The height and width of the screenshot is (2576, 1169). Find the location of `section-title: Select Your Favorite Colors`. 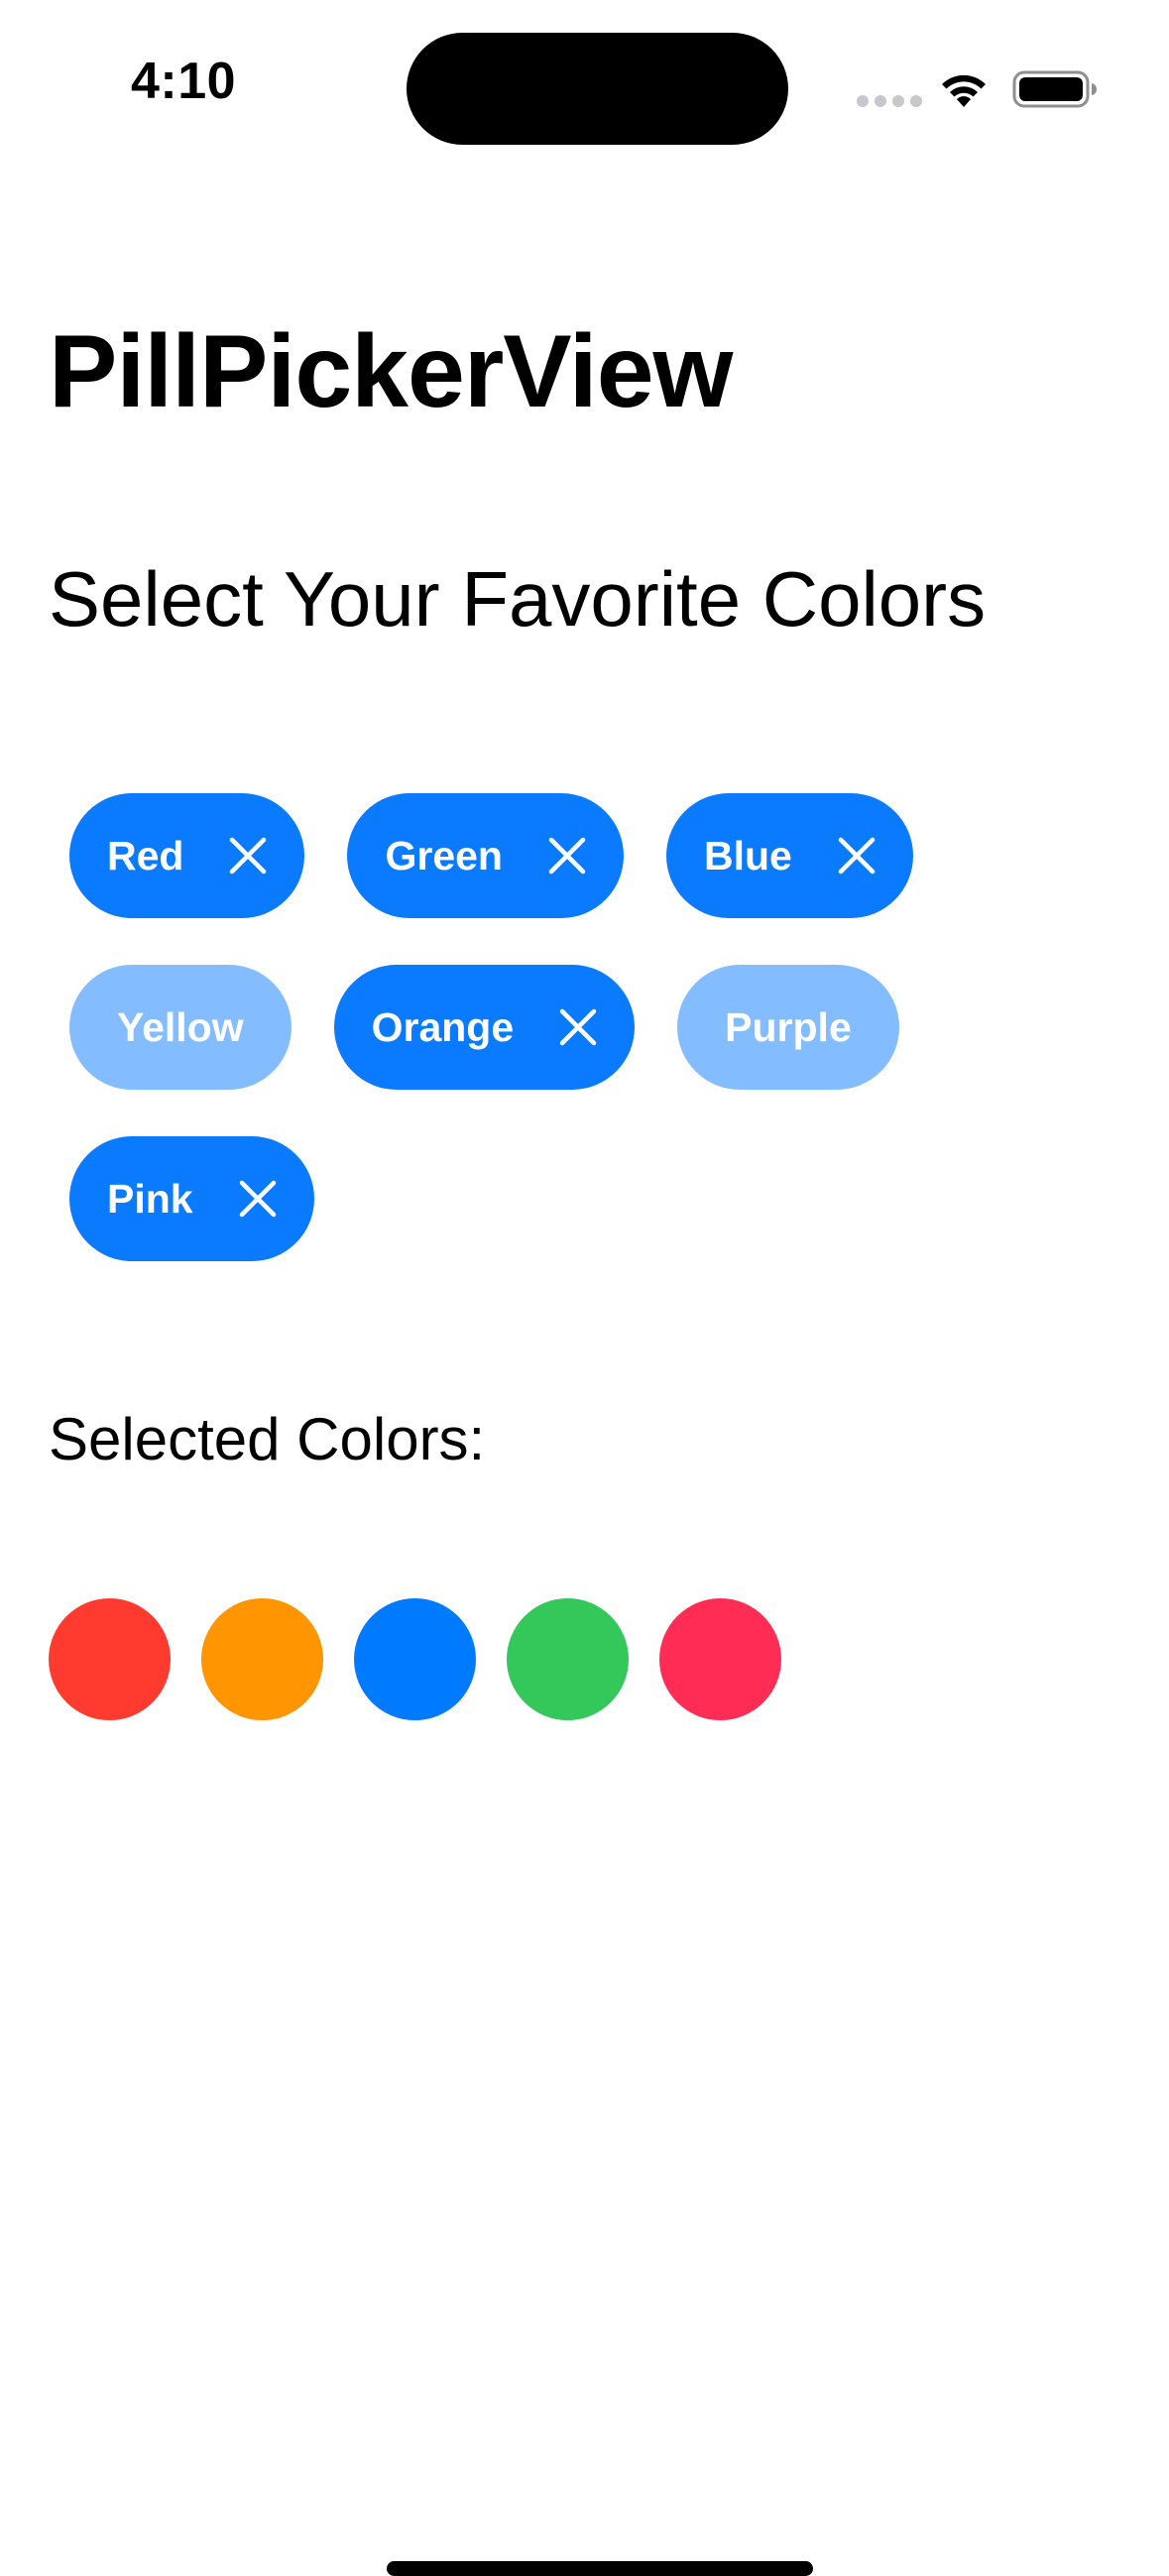

section-title: Select Your Favorite Colors is located at coordinates (518, 599).